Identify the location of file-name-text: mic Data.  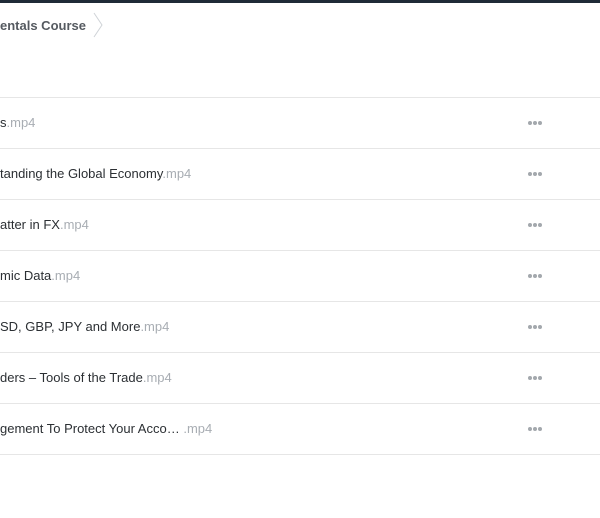
(26, 275).